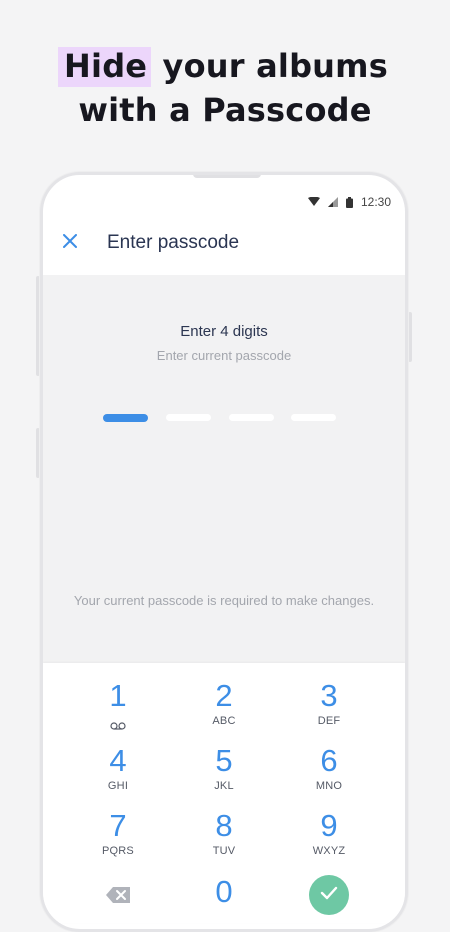 This screenshot has height=932, width=450. Describe the element at coordinates (118, 825) in the screenshot. I see `key-digit: 7` at that location.